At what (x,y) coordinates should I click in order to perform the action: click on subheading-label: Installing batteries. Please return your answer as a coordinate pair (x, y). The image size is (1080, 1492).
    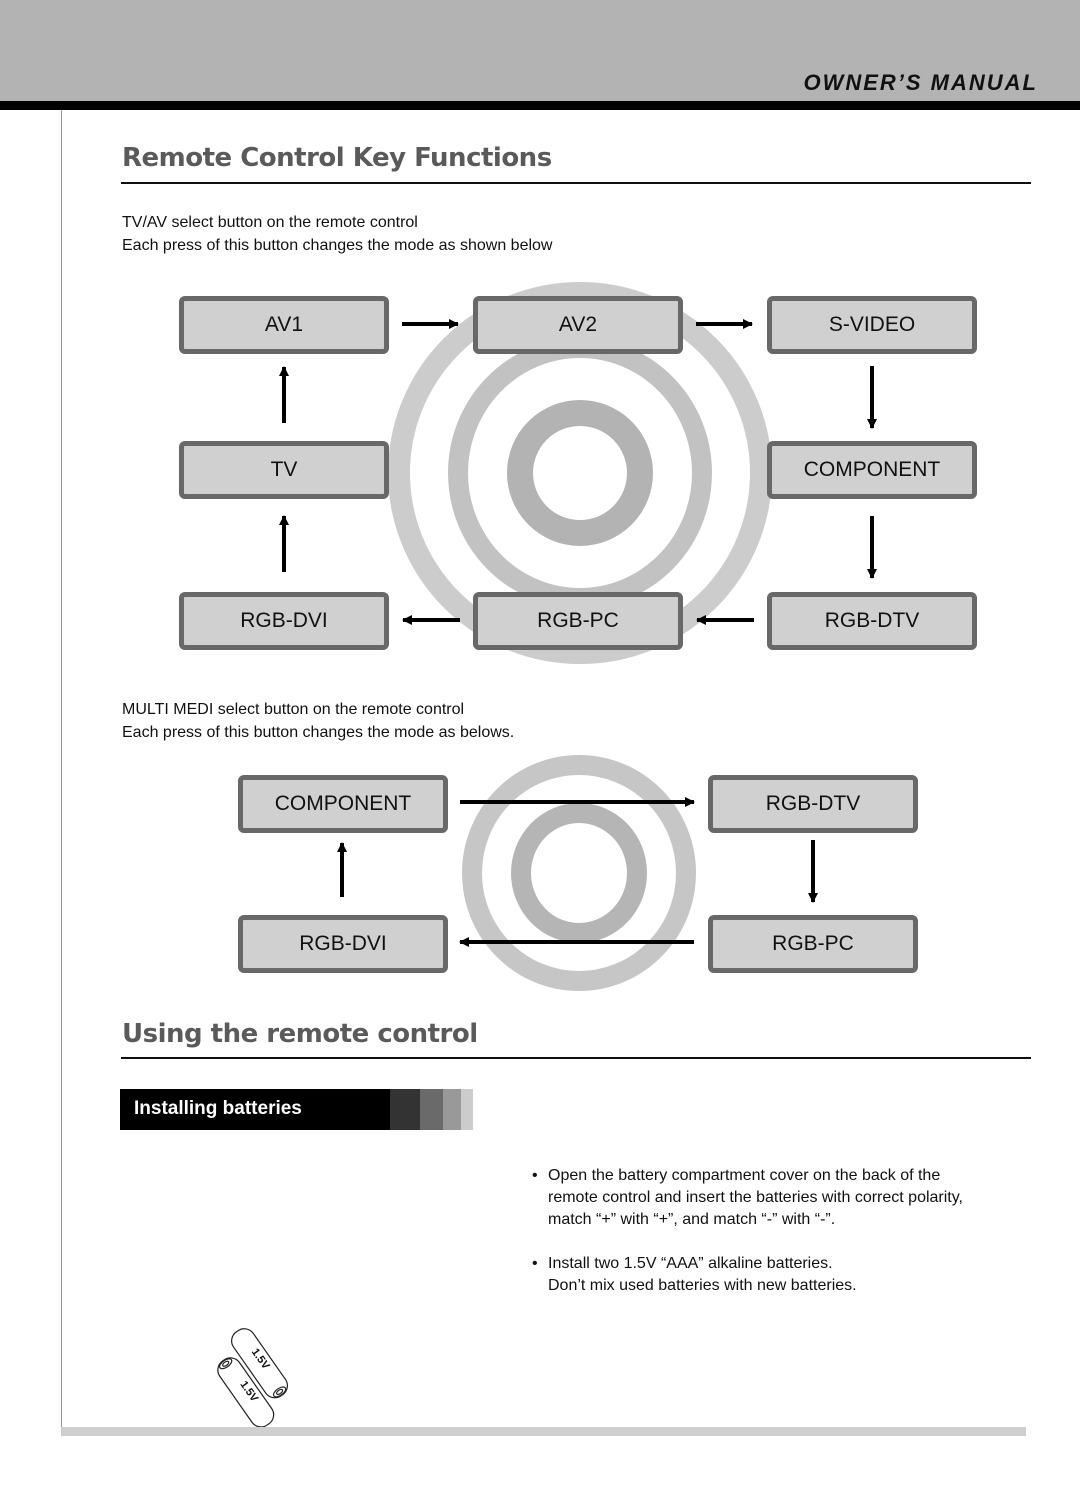
    Looking at the image, I should click on (218, 1108).